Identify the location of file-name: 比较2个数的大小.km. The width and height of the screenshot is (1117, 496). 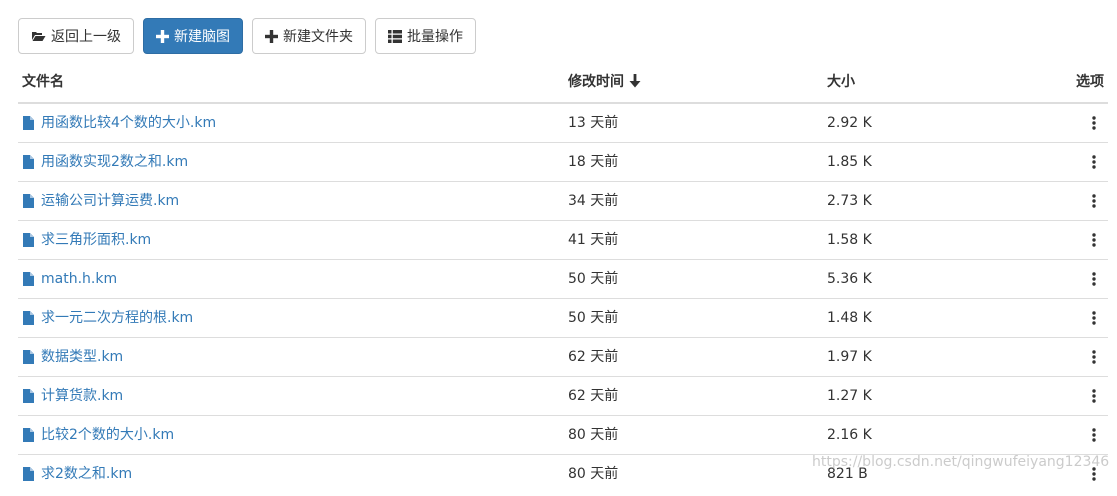
(108, 435).